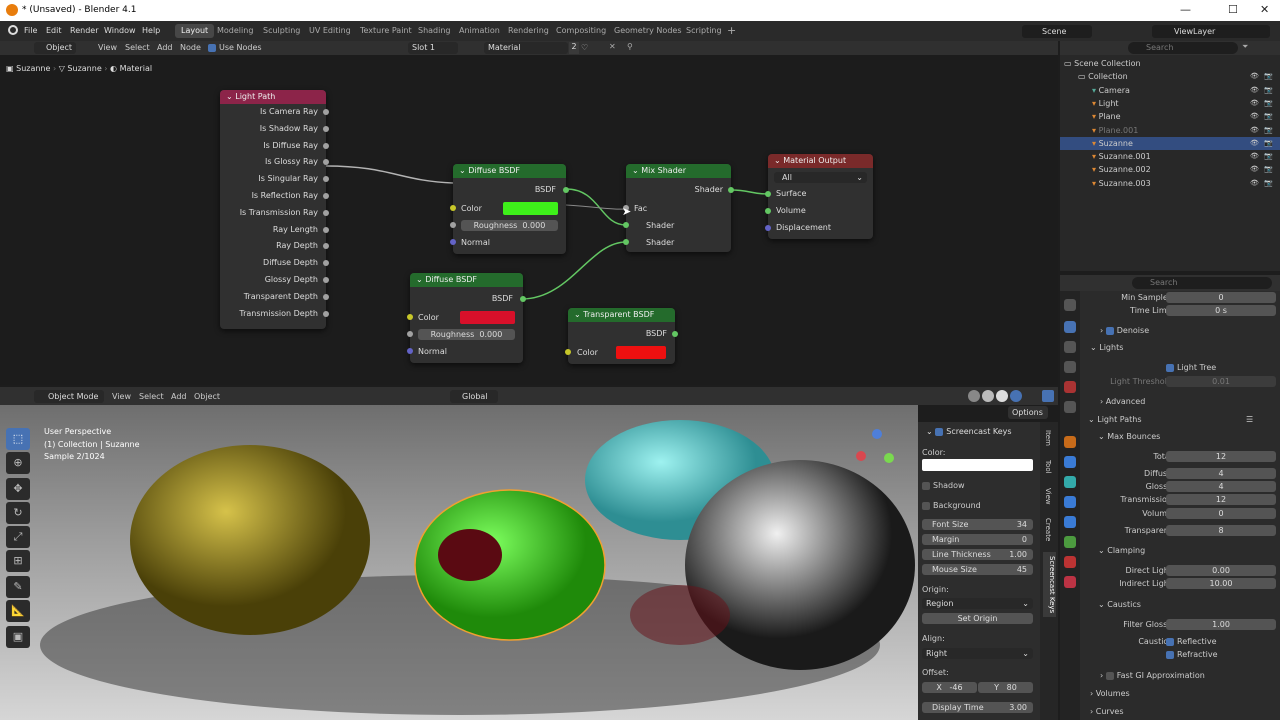 This screenshot has height=720, width=1280. What do you see at coordinates (641, 352) in the screenshot?
I see `transparent-color-swatch` at bounding box center [641, 352].